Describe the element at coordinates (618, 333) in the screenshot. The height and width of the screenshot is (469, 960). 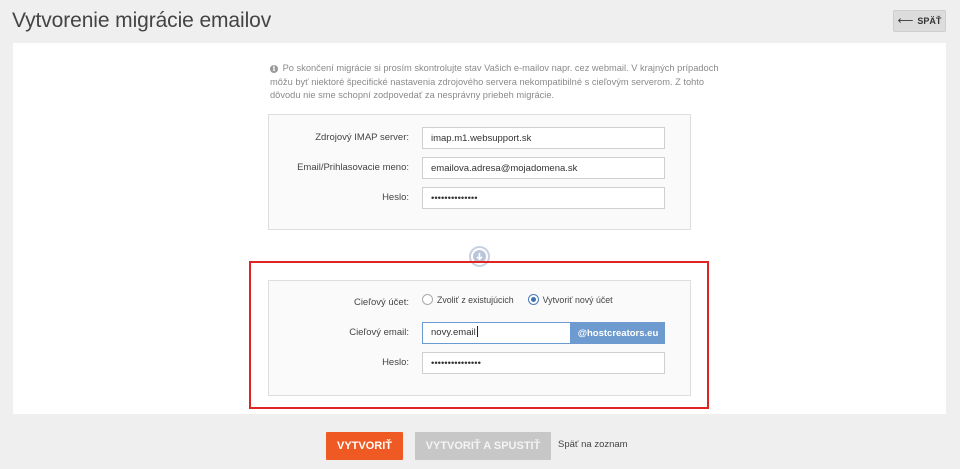
I see `email-domain-addon: @hostcreators.eu` at that location.